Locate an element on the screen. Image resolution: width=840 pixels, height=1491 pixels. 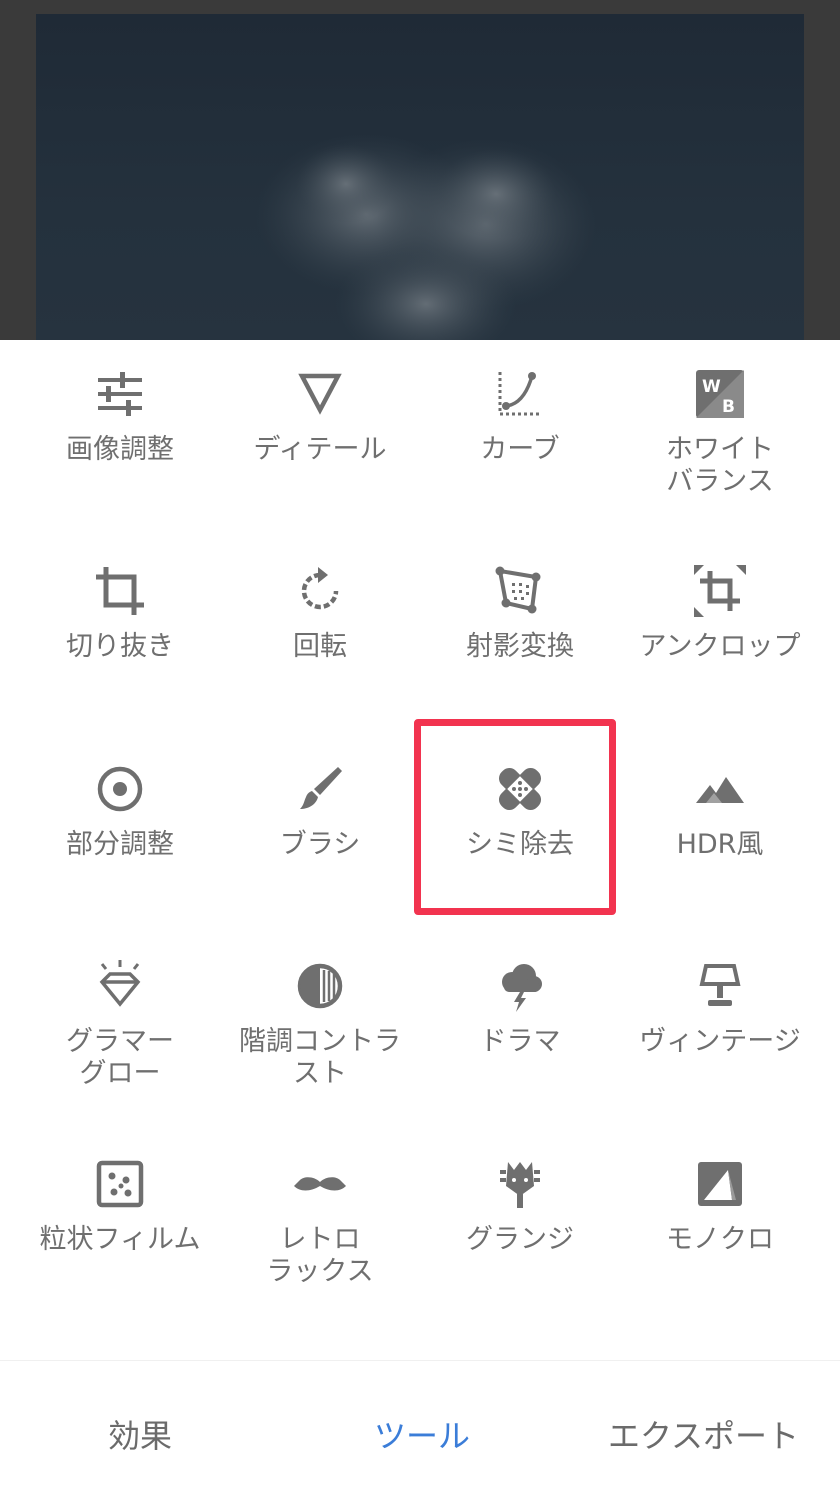
tool-grainy-film: 粒状フィルム is located at coordinates (120, 1225).